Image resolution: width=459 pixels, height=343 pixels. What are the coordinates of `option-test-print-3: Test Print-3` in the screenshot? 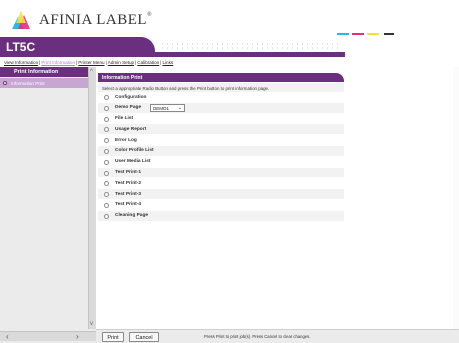 It's located at (221, 194).